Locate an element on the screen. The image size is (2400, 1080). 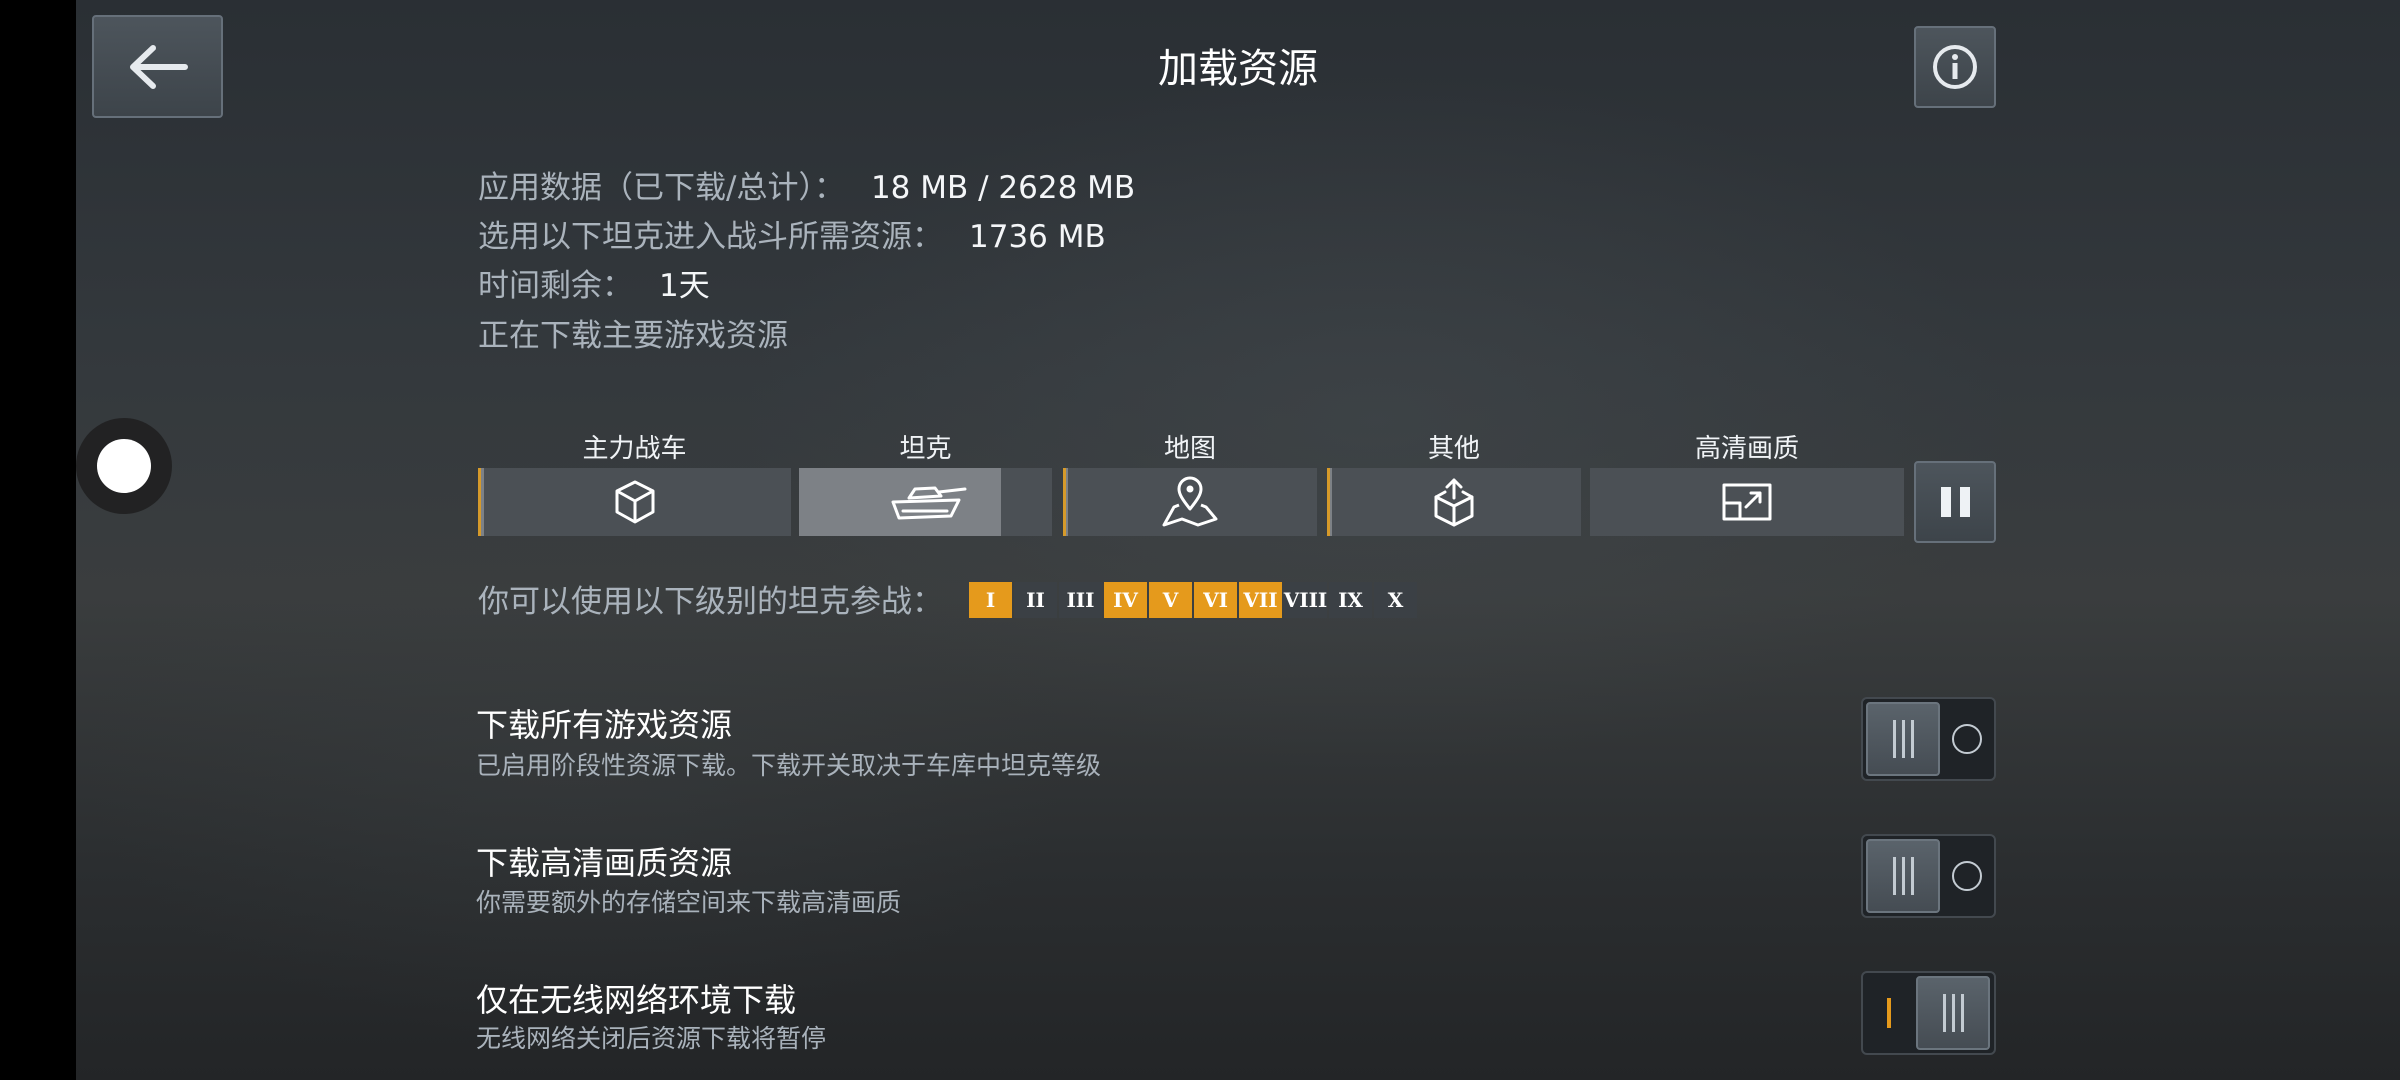
category-label: 高清画质 is located at coordinates (1746, 449).